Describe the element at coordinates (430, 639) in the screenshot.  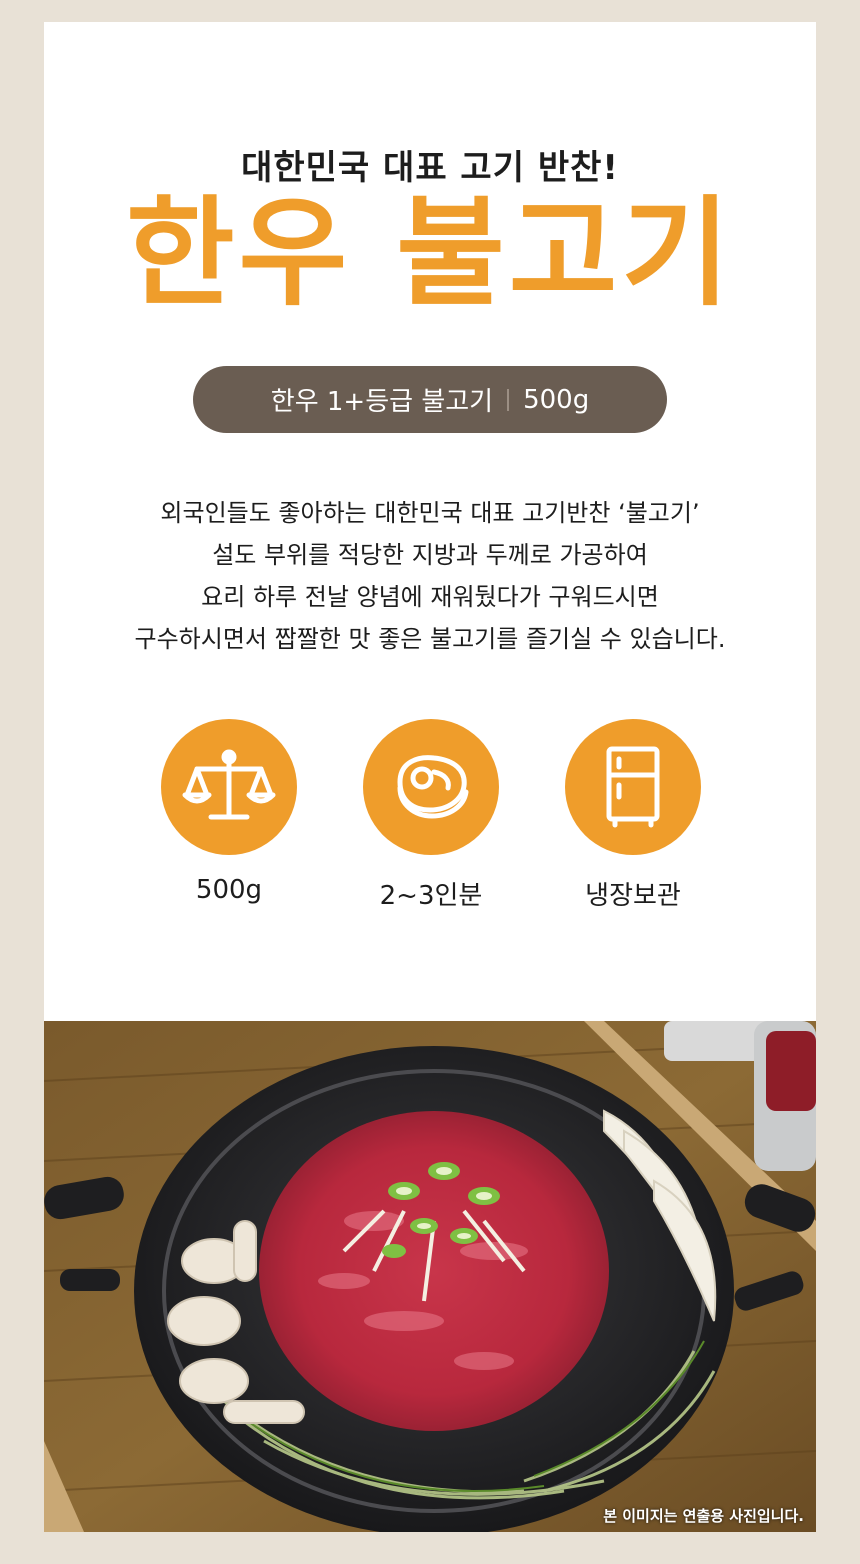
I see `description-line: 구수하시면서 짭짤한 맛 좋은 불고기를 즐기실 수 있습니다.` at that location.